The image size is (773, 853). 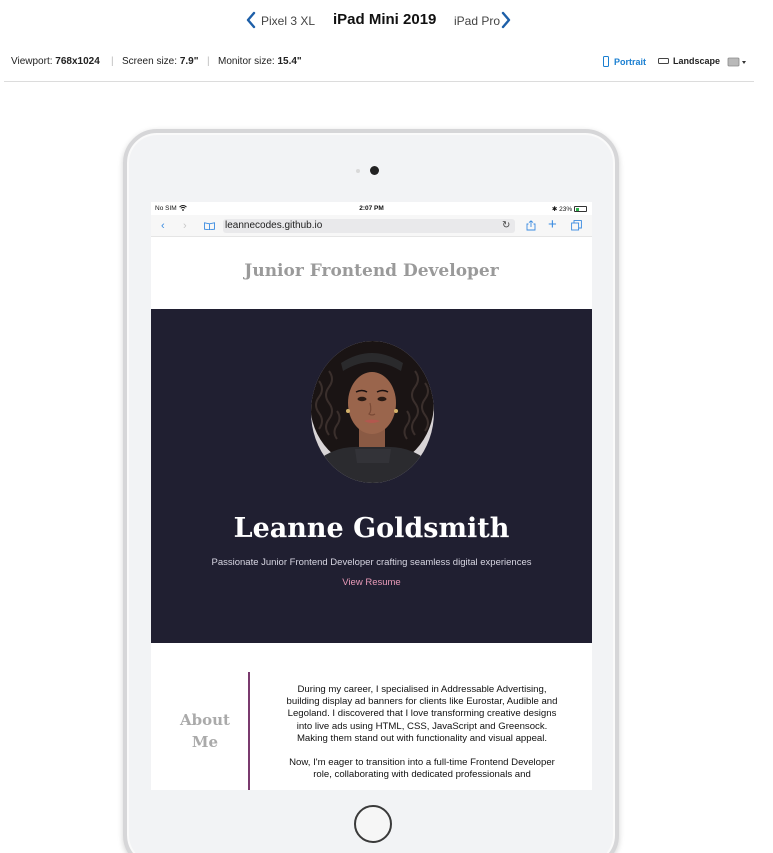 I want to click on url-text: leannecodes.github.io, so click(x=274, y=225).